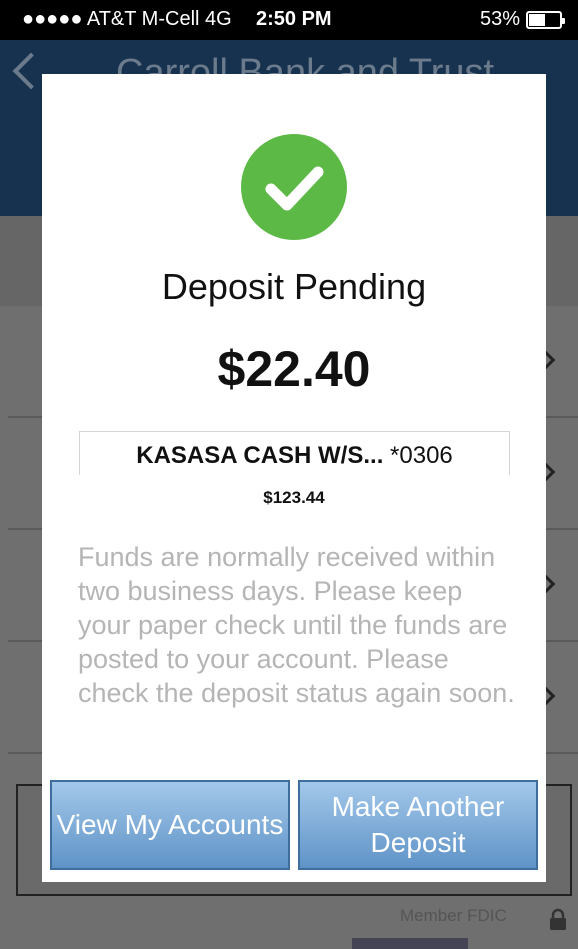 This screenshot has width=578, height=949. I want to click on battery-percent: 53%, so click(499, 19).